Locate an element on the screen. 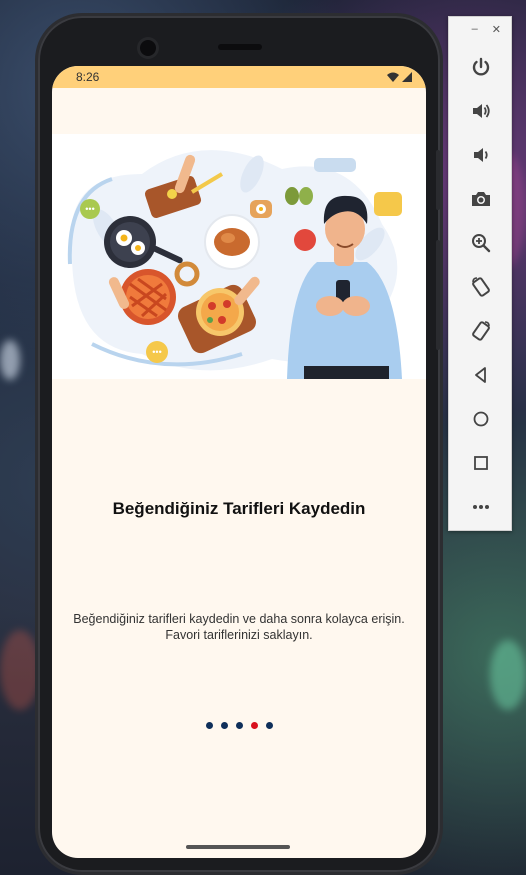  back-button is located at coordinates (481, 375).